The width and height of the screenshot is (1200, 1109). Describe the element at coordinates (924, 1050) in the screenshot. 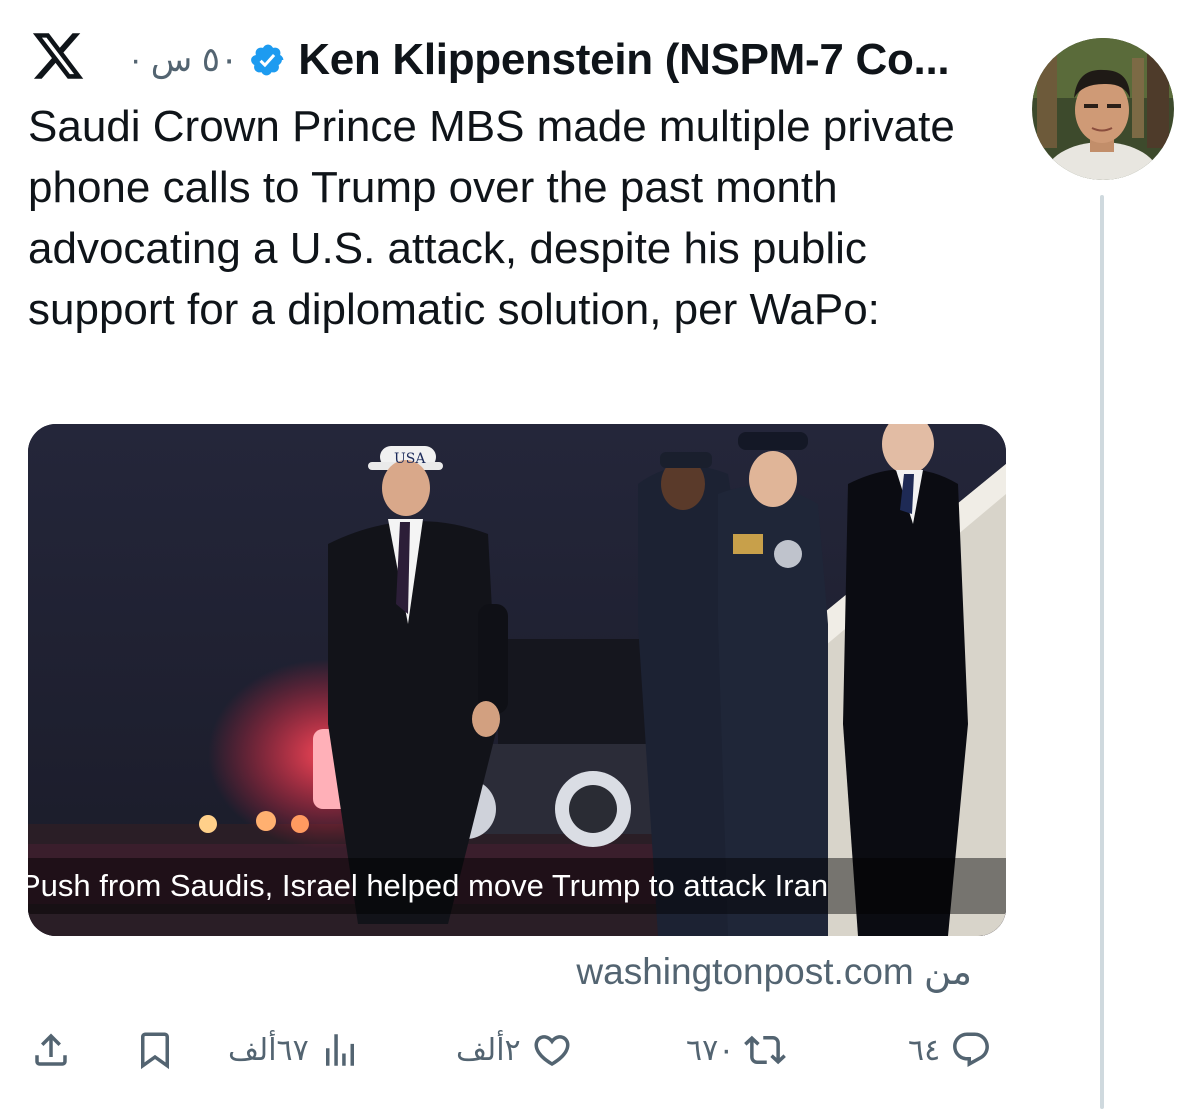

I see `replies-count: ٦٤` at that location.